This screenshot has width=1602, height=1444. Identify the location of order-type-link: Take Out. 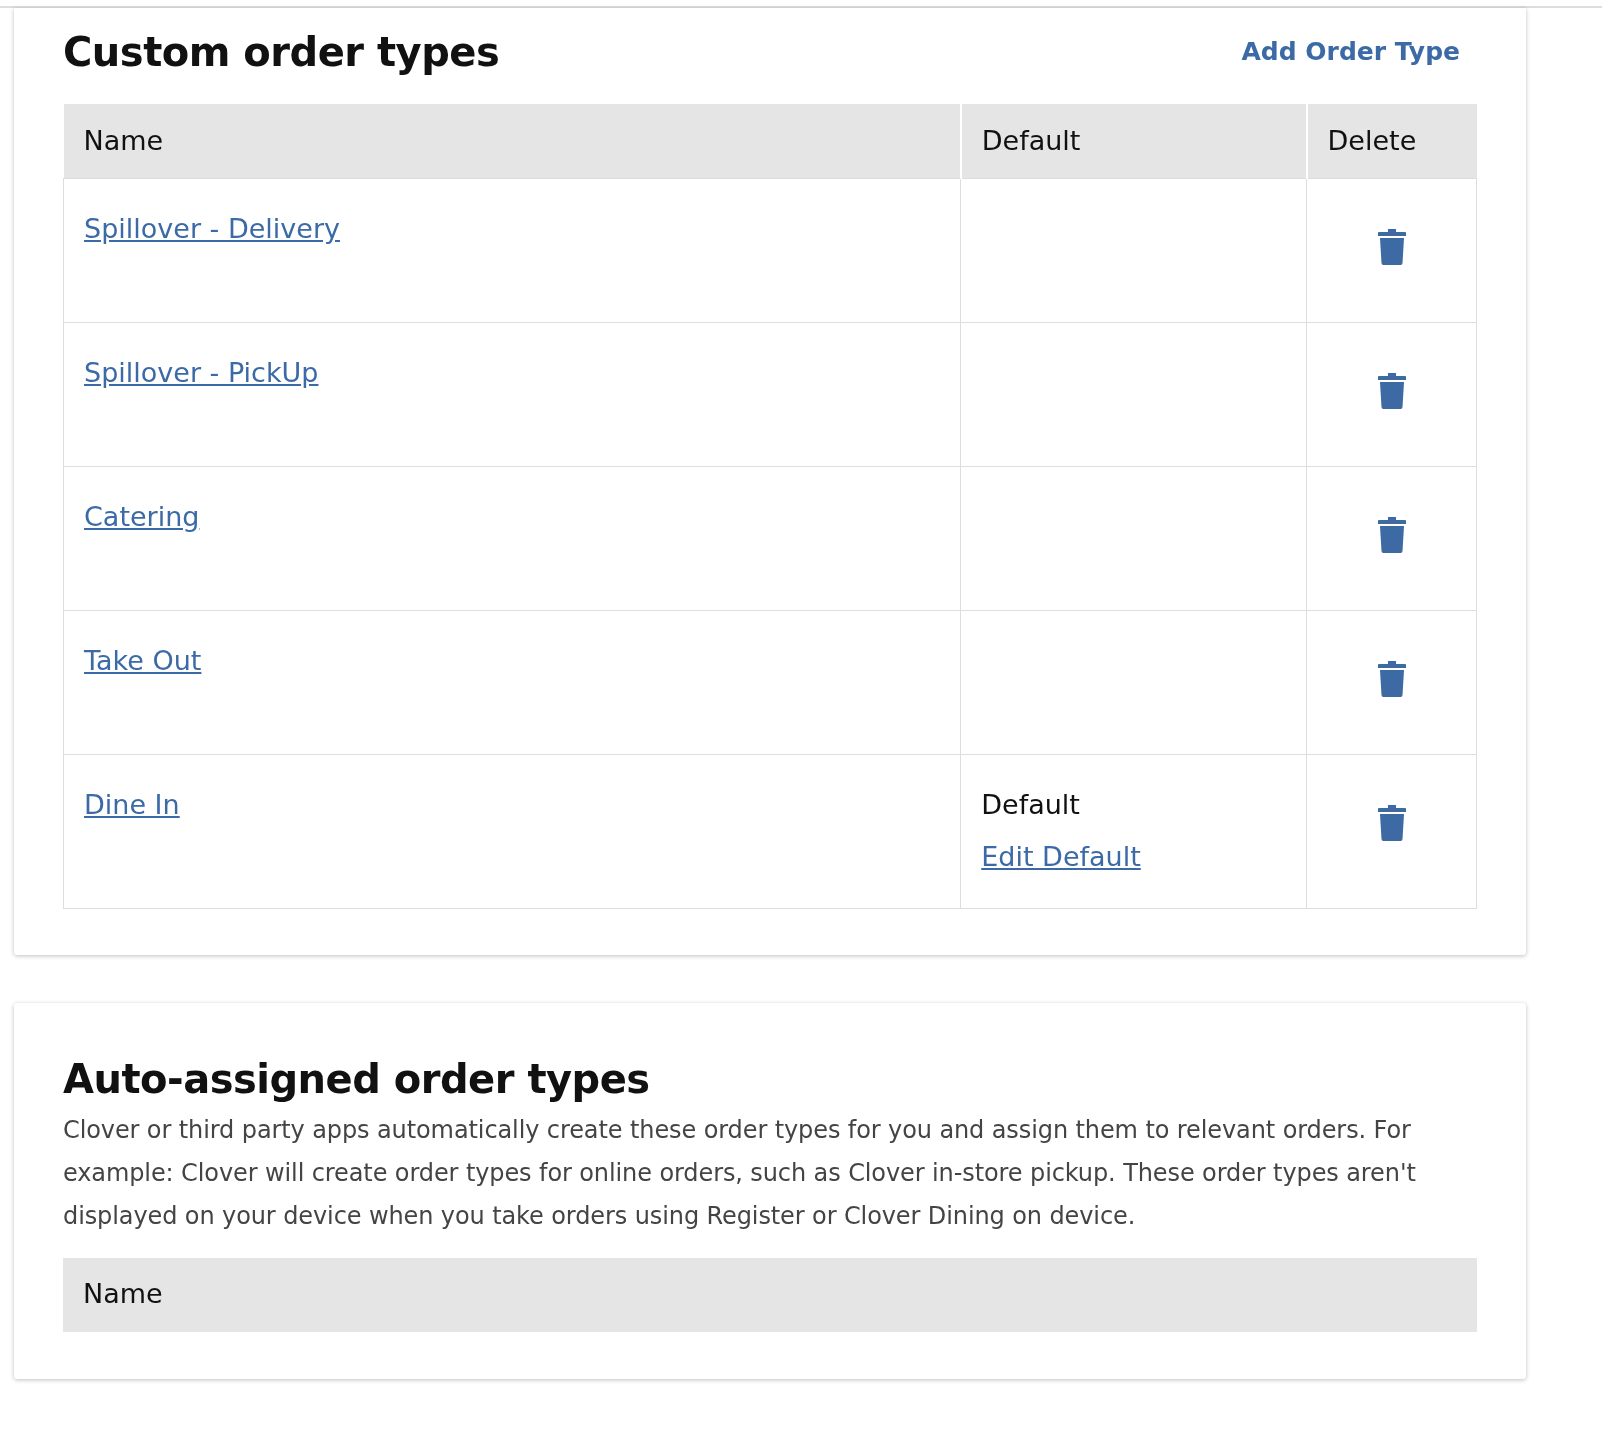
(143, 660).